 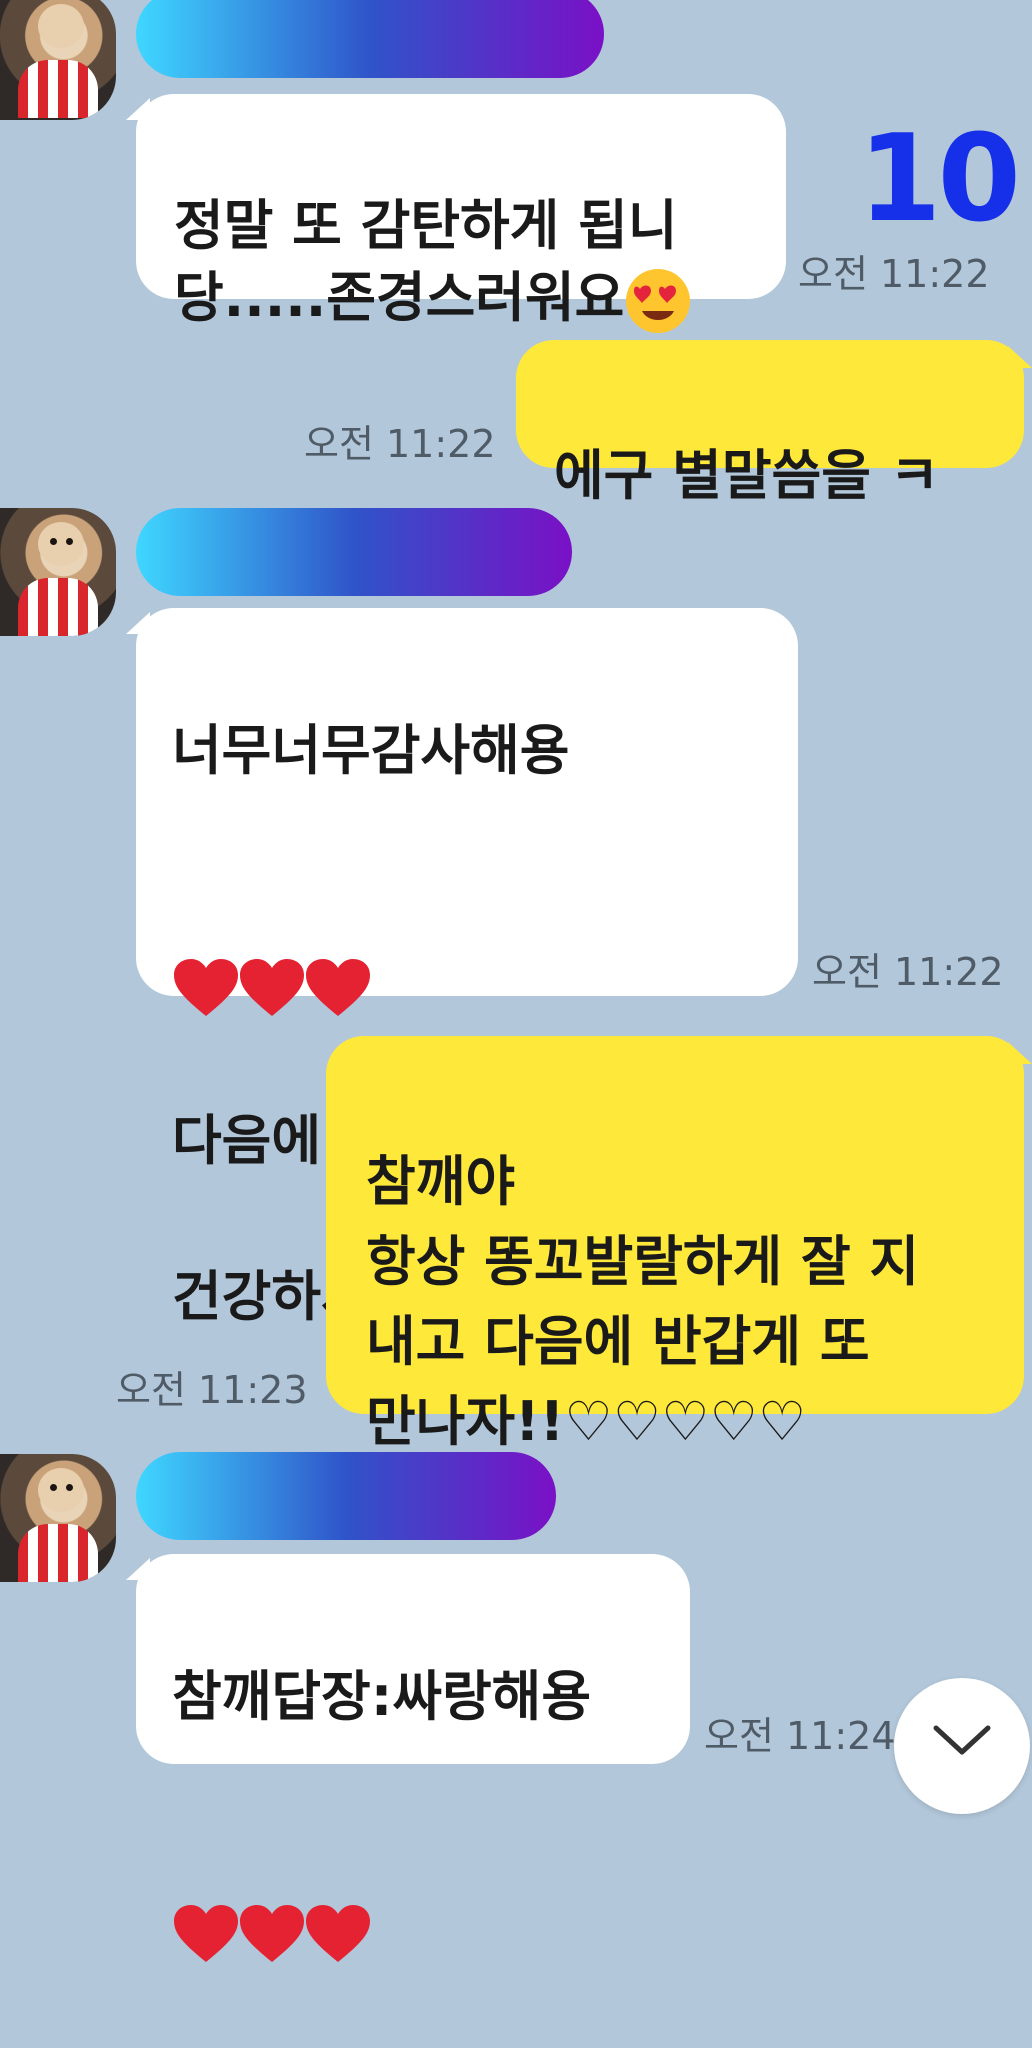 I want to click on message-timestamp: 오전 11:23, so click(x=212, y=1390).